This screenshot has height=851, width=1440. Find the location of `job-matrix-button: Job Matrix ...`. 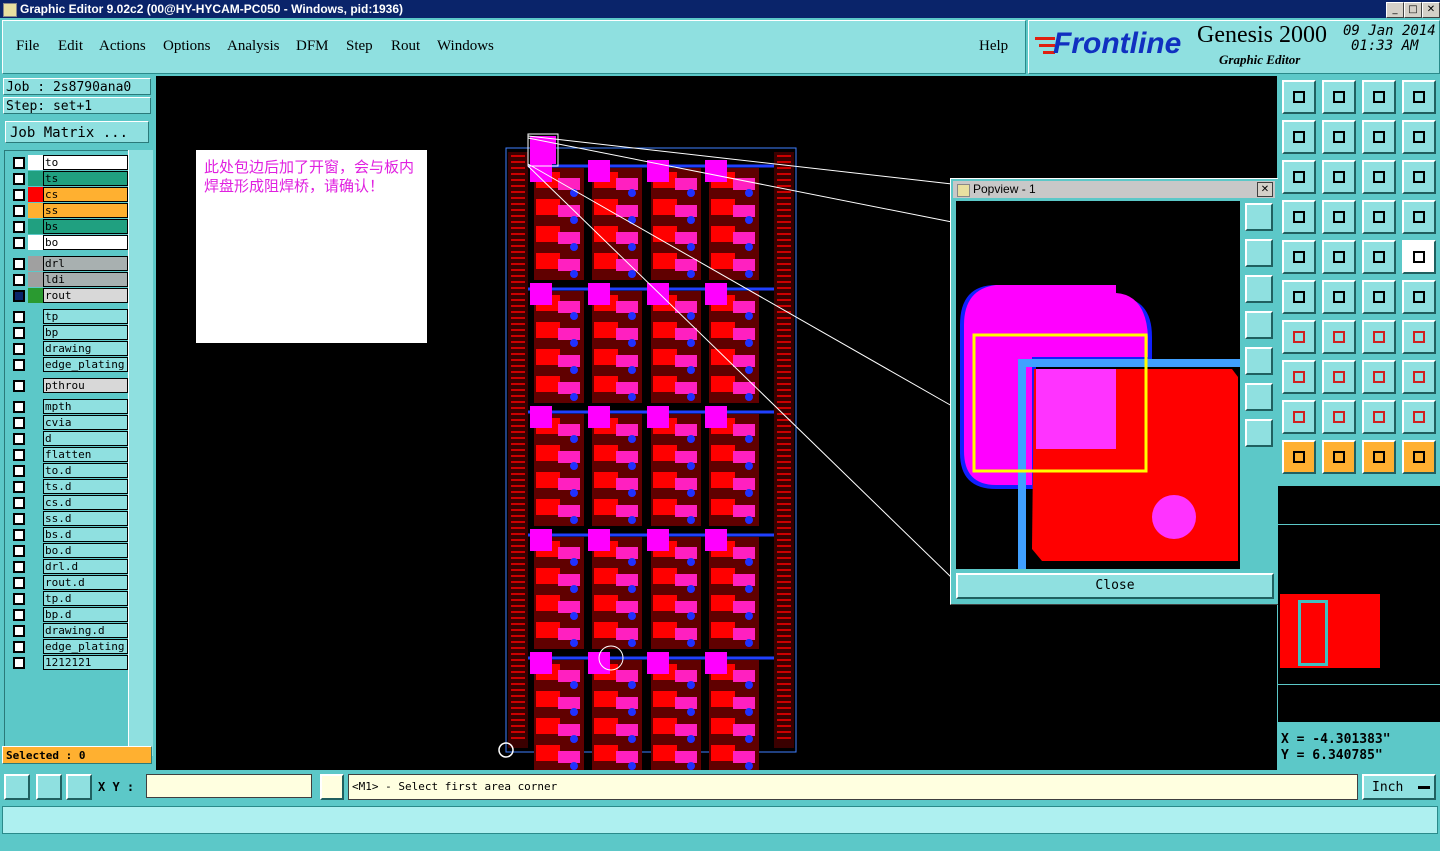

job-matrix-button: Job Matrix ... is located at coordinates (77, 132).